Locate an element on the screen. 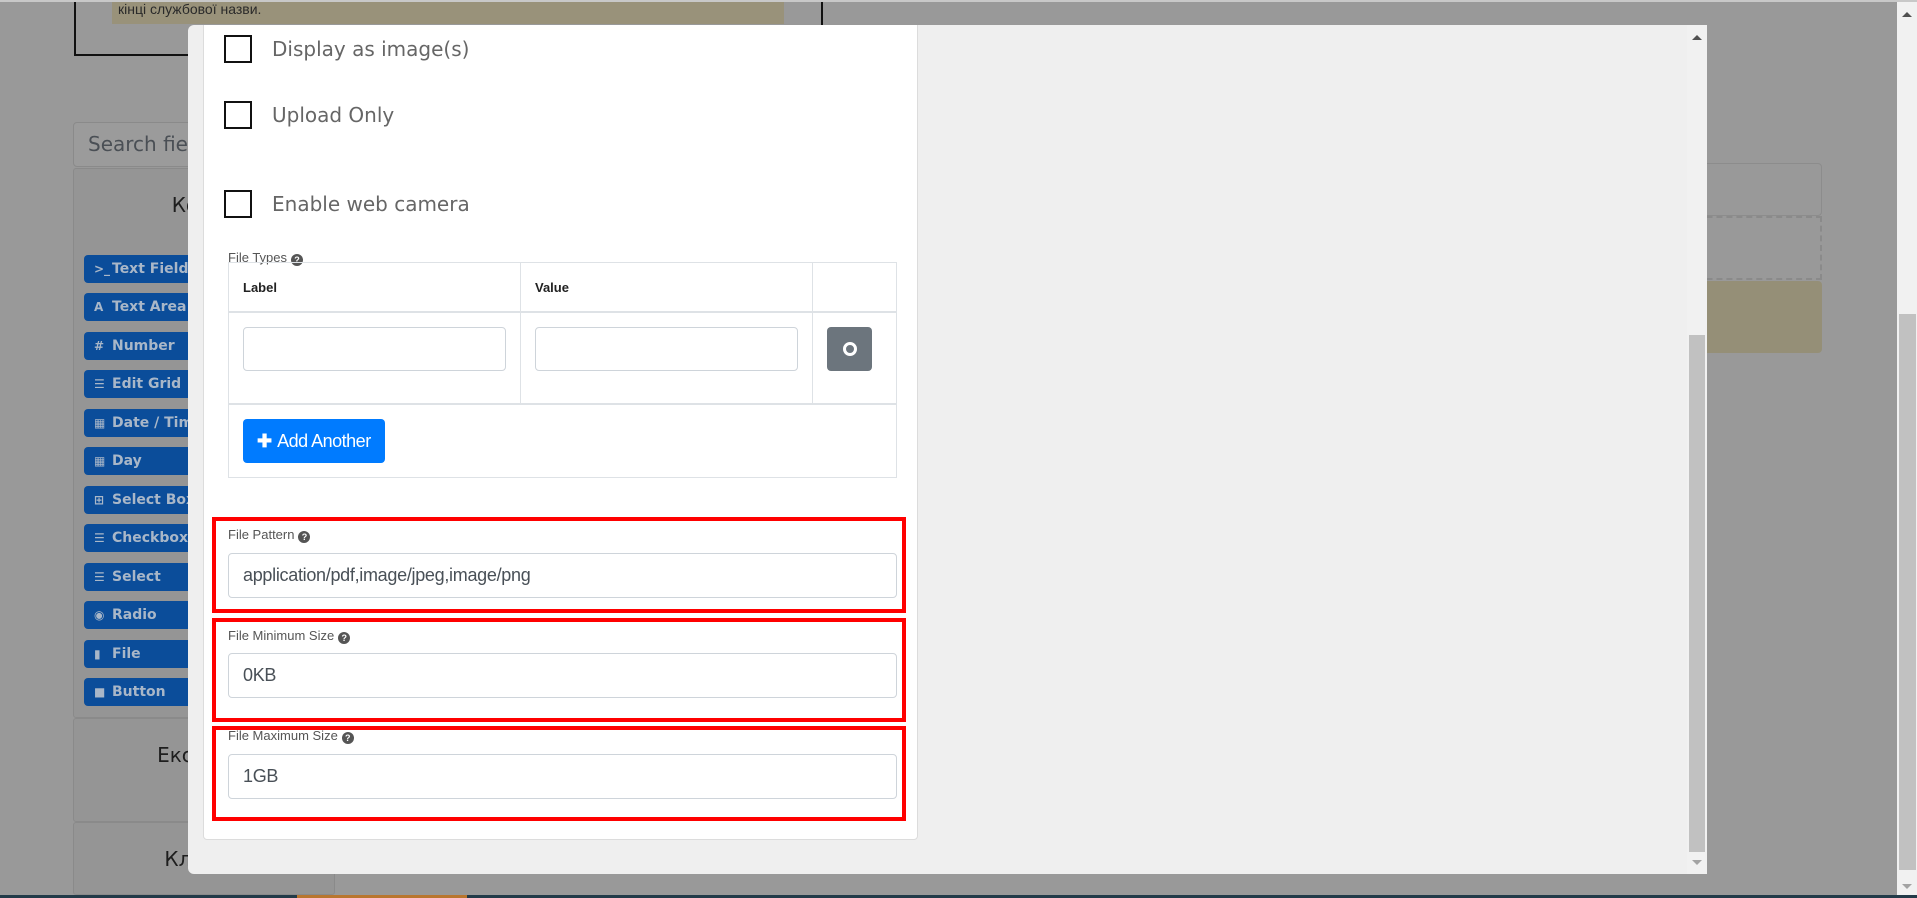 Image resolution: width=1917 pixels, height=898 pixels. page-scrollbar is located at coordinates (1907, 448).